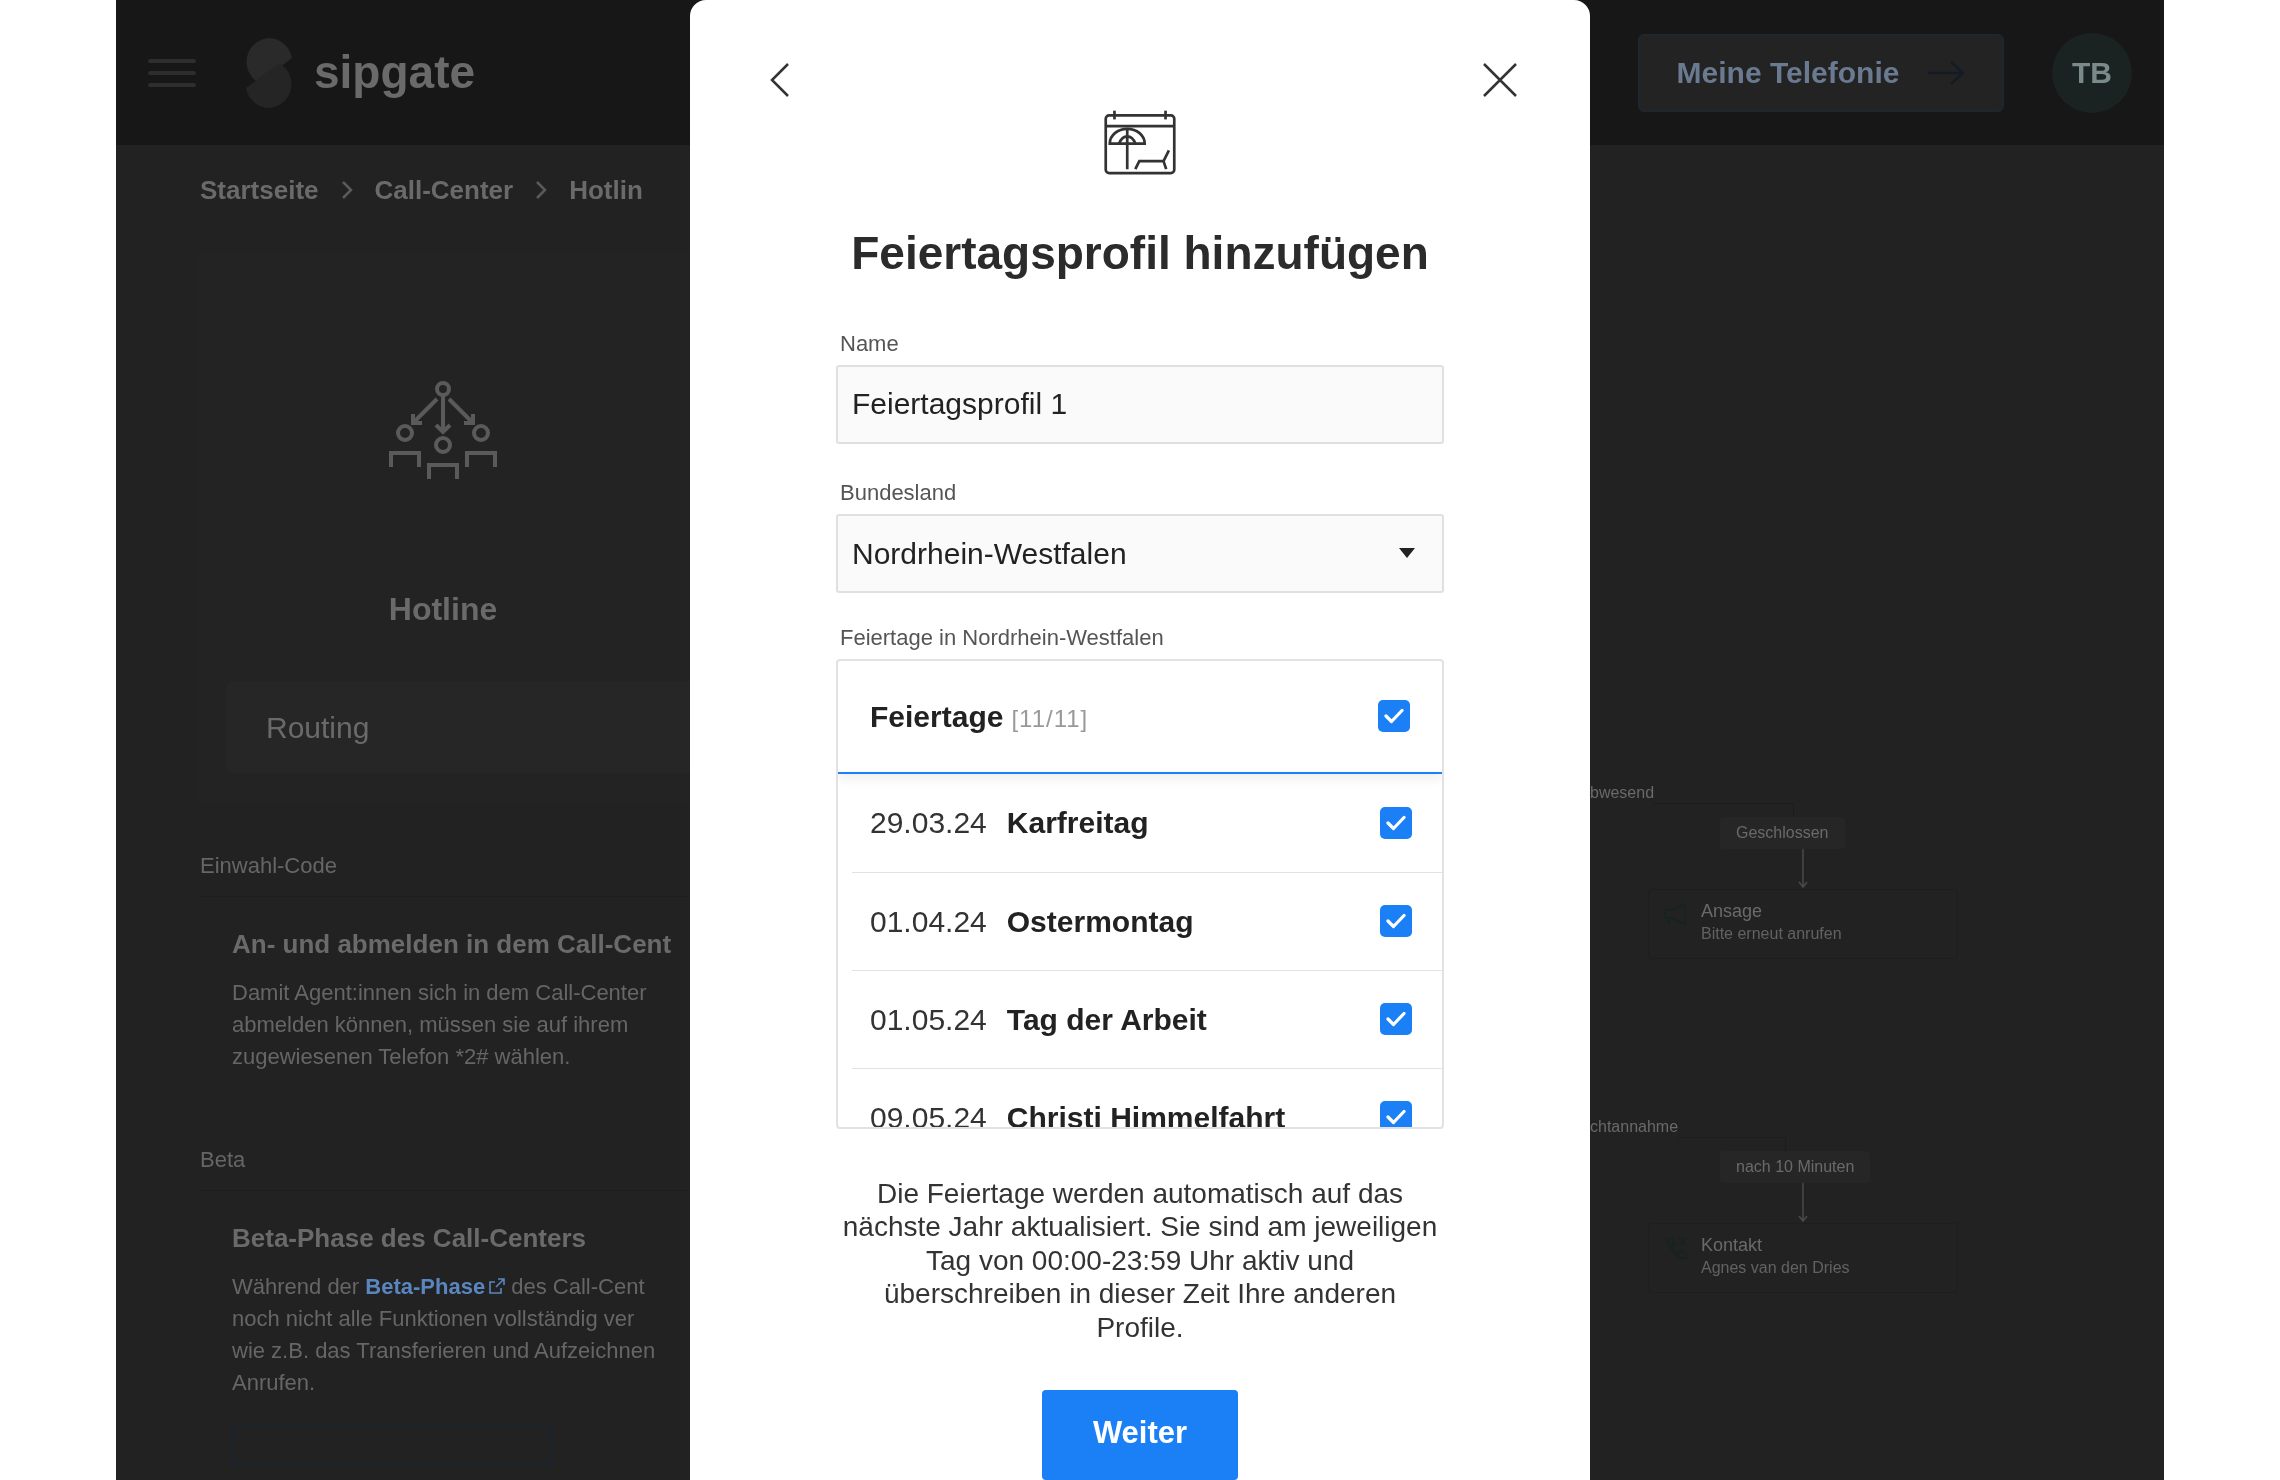 Image resolution: width=2280 pixels, height=1480 pixels. What do you see at coordinates (410, 1238) in the screenshot?
I see `section-heading: Beta-Phase des Call-Centers` at bounding box center [410, 1238].